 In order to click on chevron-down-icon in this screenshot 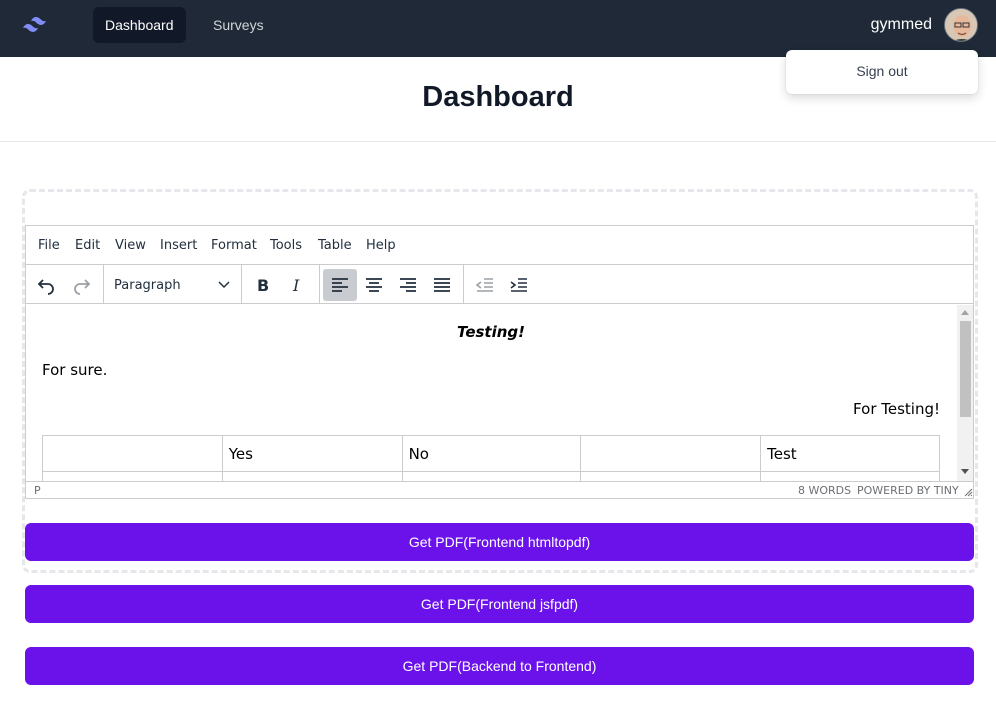, I will do `click(224, 285)`.